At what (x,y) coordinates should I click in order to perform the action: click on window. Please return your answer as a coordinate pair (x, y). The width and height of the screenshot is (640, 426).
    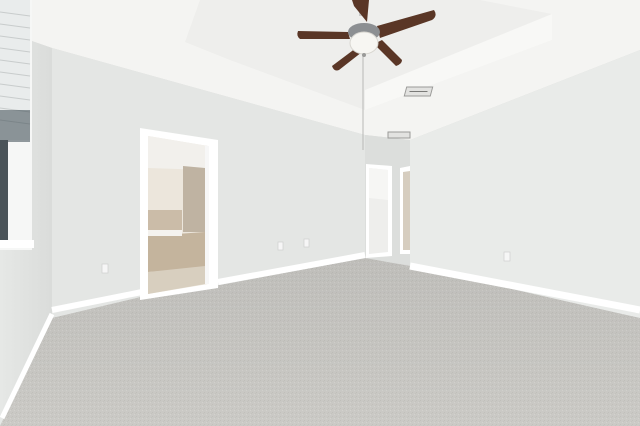
    Looking at the image, I should click on (17, 125).